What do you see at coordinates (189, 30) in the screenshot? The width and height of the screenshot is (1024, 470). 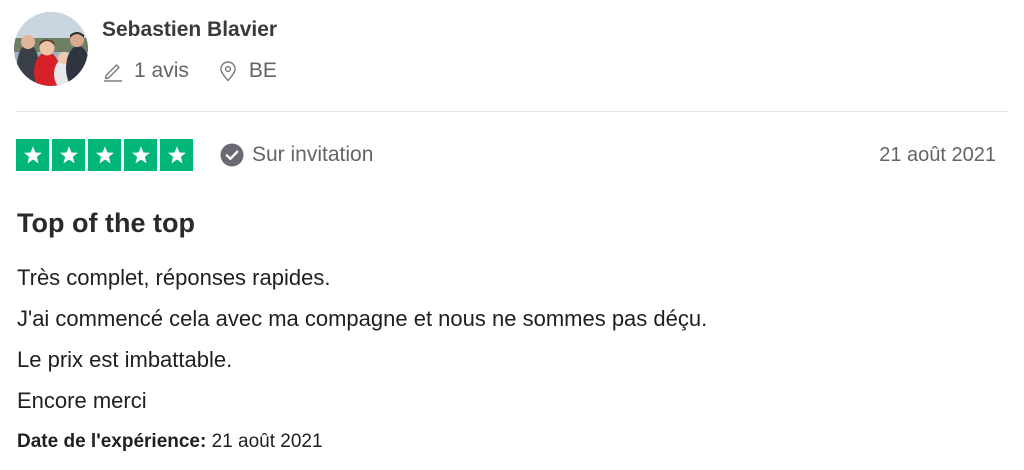 I see `reviewer-name: Sebastien Blavier` at bounding box center [189, 30].